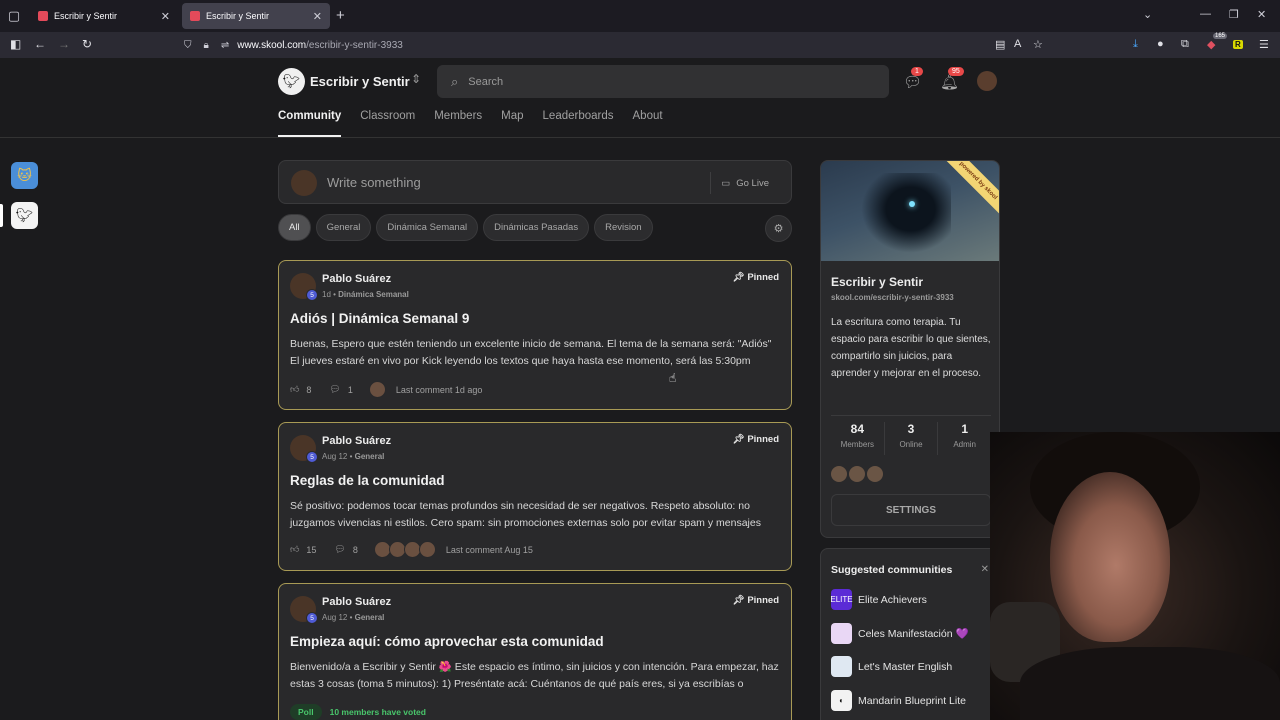 This screenshot has height=720, width=1280. What do you see at coordinates (952, 79) in the screenshot?
I see `bell-icon: 🔔︎ 95` at bounding box center [952, 79].